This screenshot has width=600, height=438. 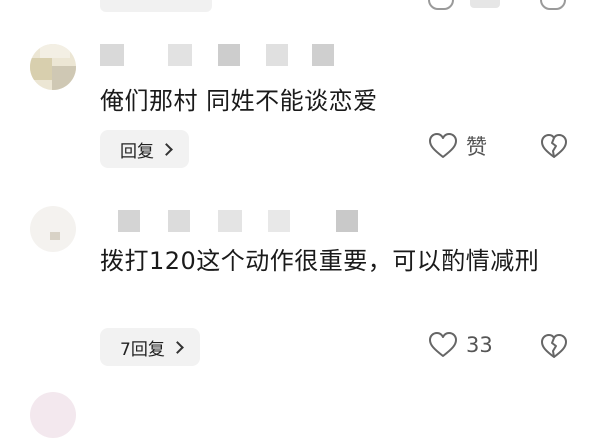 I want to click on previous-reply-button-stub, so click(x=156, y=6).